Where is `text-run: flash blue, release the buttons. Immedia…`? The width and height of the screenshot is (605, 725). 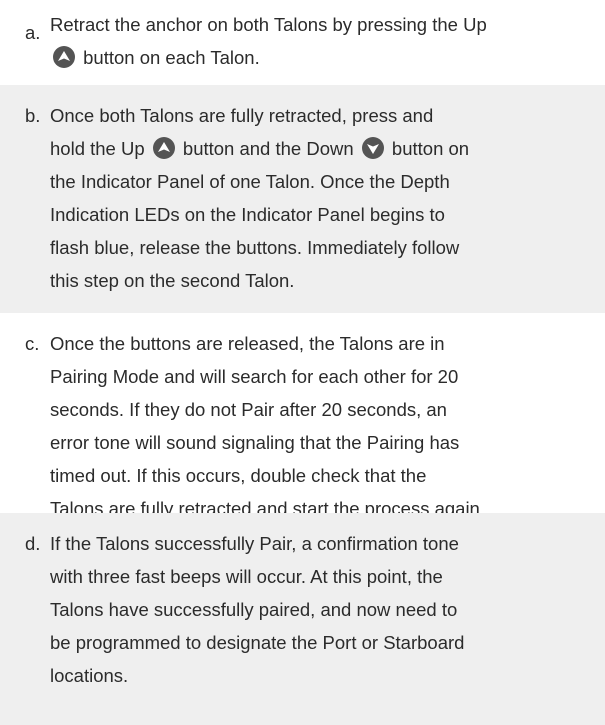 text-run: flash blue, release the buttons. Immedia… is located at coordinates (255, 247).